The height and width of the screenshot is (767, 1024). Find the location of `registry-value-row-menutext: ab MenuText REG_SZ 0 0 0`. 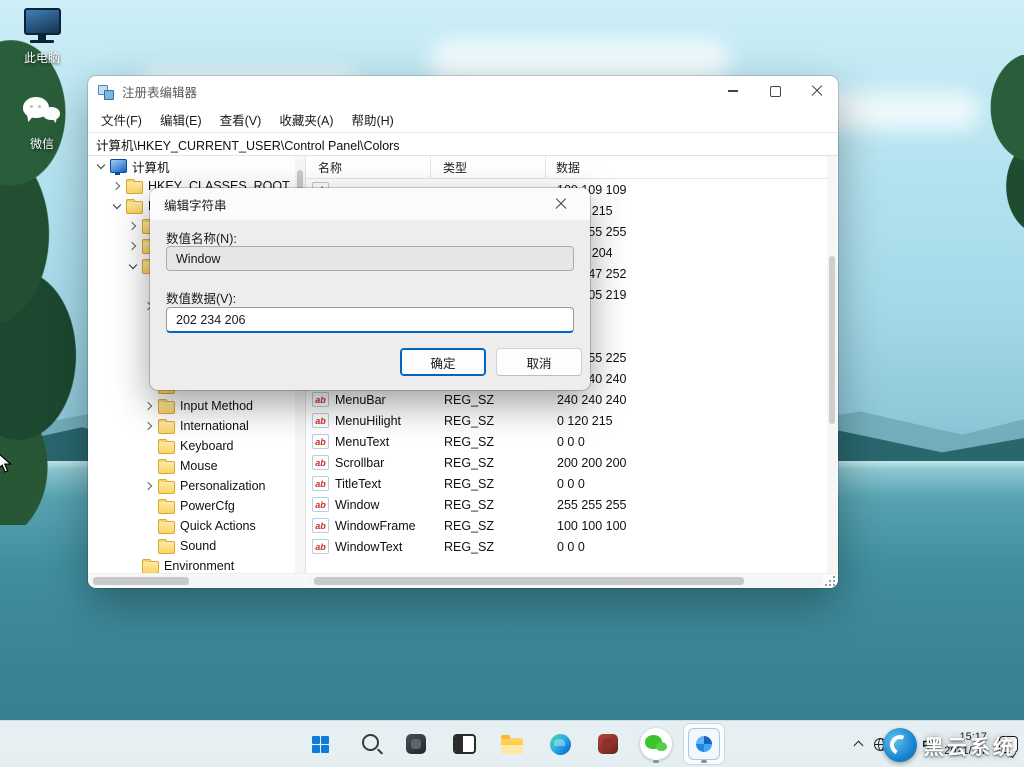

registry-value-row-menutext: ab MenuText REG_SZ 0 0 0 is located at coordinates (566, 441).